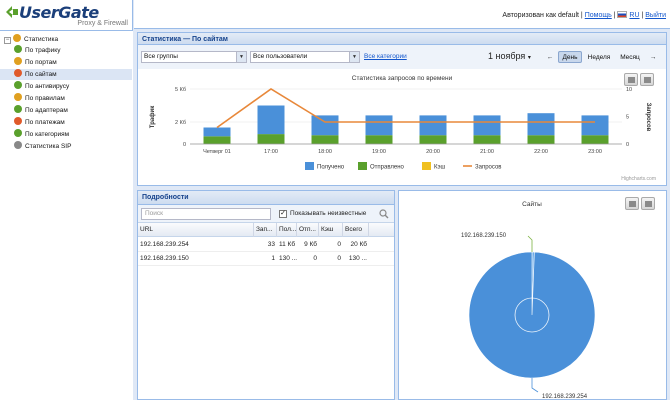 The image size is (670, 400). What do you see at coordinates (39, 122) in the screenshot?
I see `tree-item-6: По платежам` at bounding box center [39, 122].